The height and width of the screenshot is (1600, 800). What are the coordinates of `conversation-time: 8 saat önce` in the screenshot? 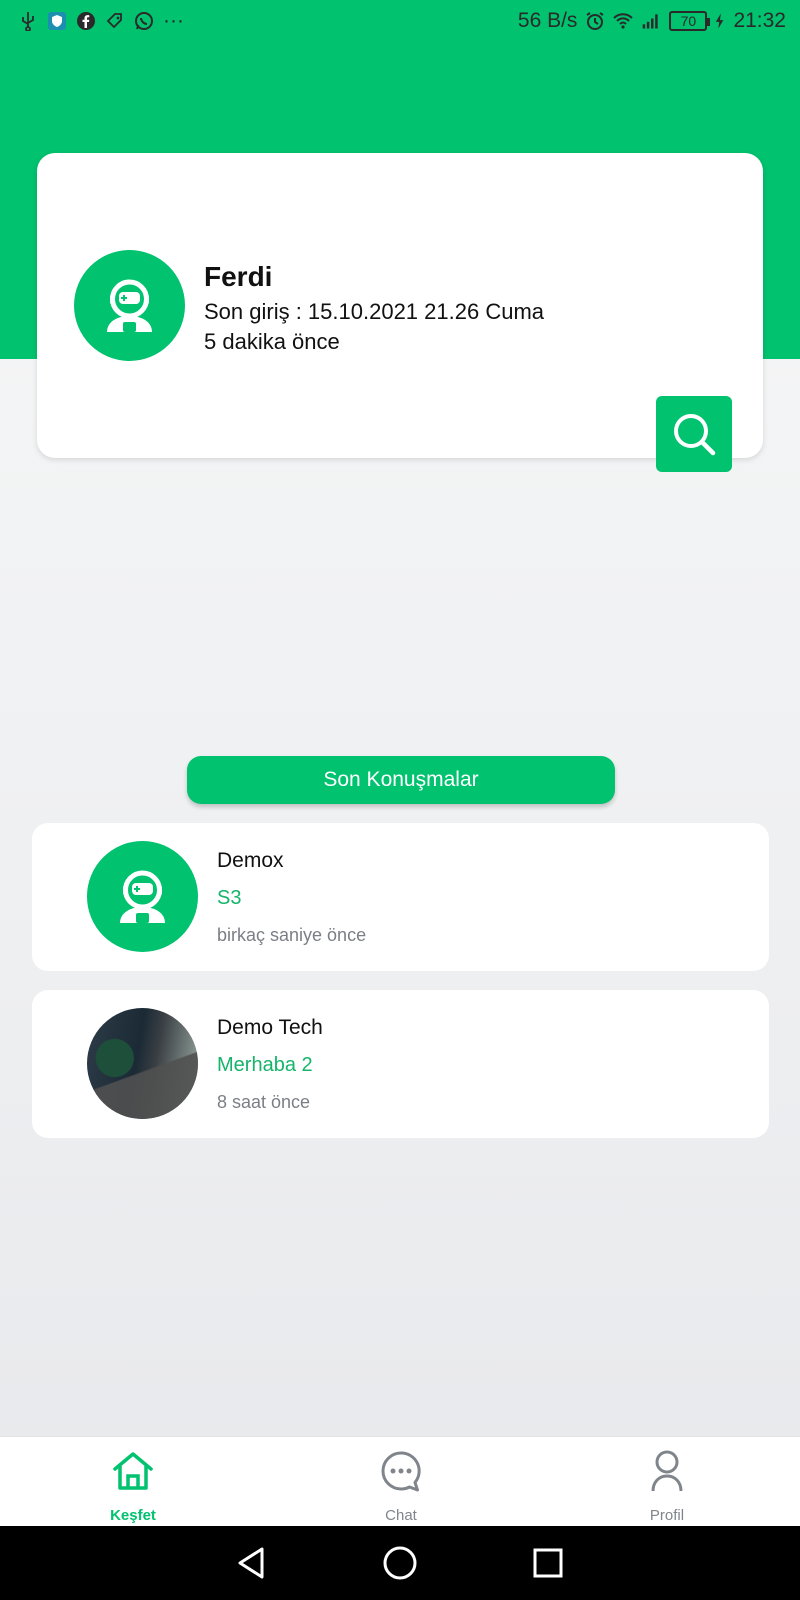 It's located at (264, 1102).